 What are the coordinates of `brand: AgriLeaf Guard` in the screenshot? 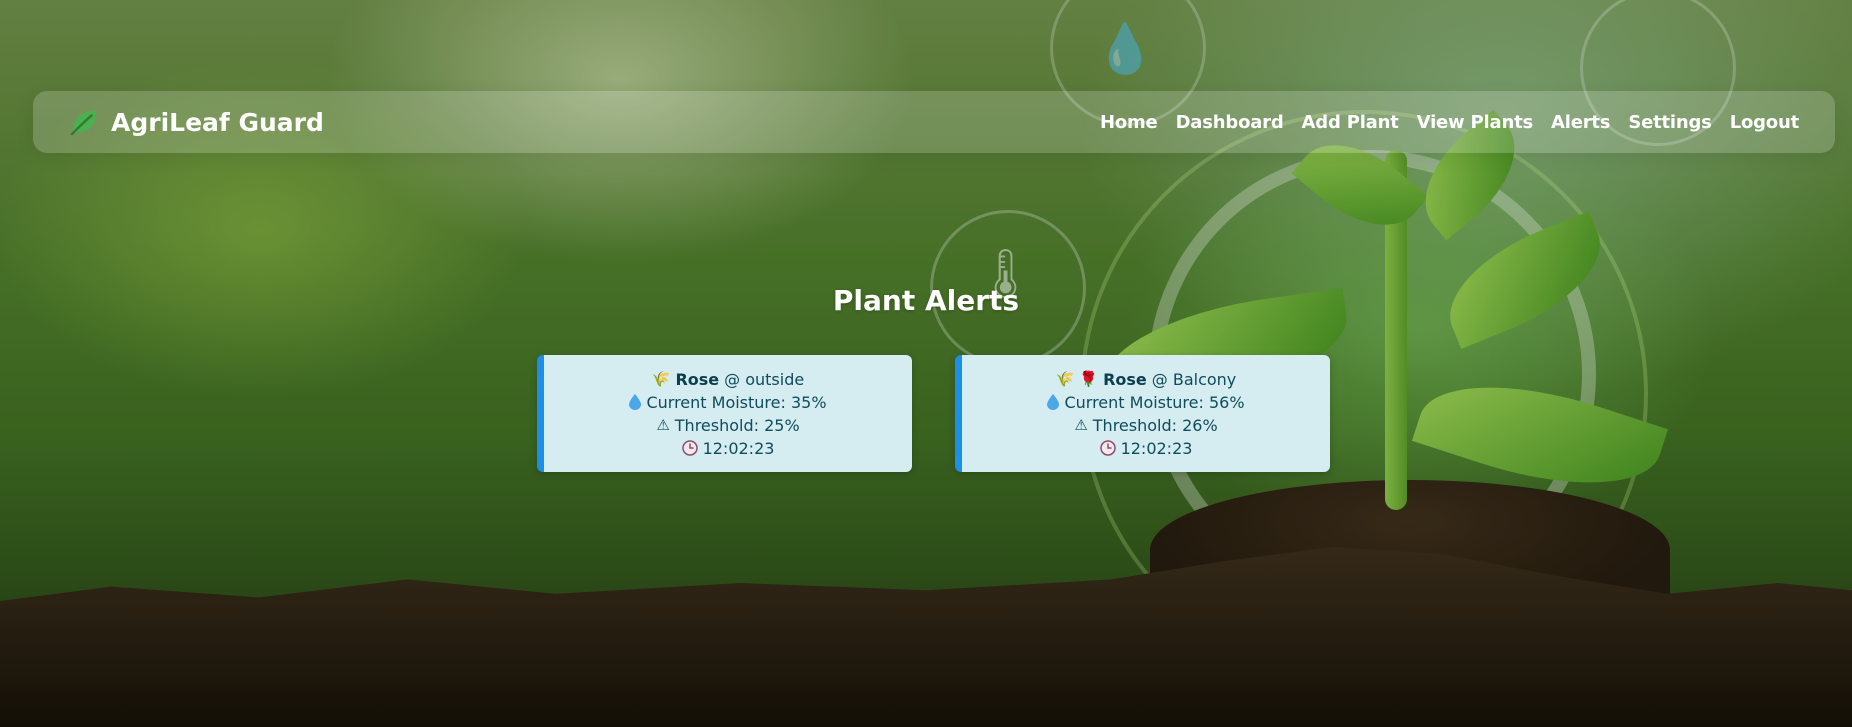 It's located at (196, 122).